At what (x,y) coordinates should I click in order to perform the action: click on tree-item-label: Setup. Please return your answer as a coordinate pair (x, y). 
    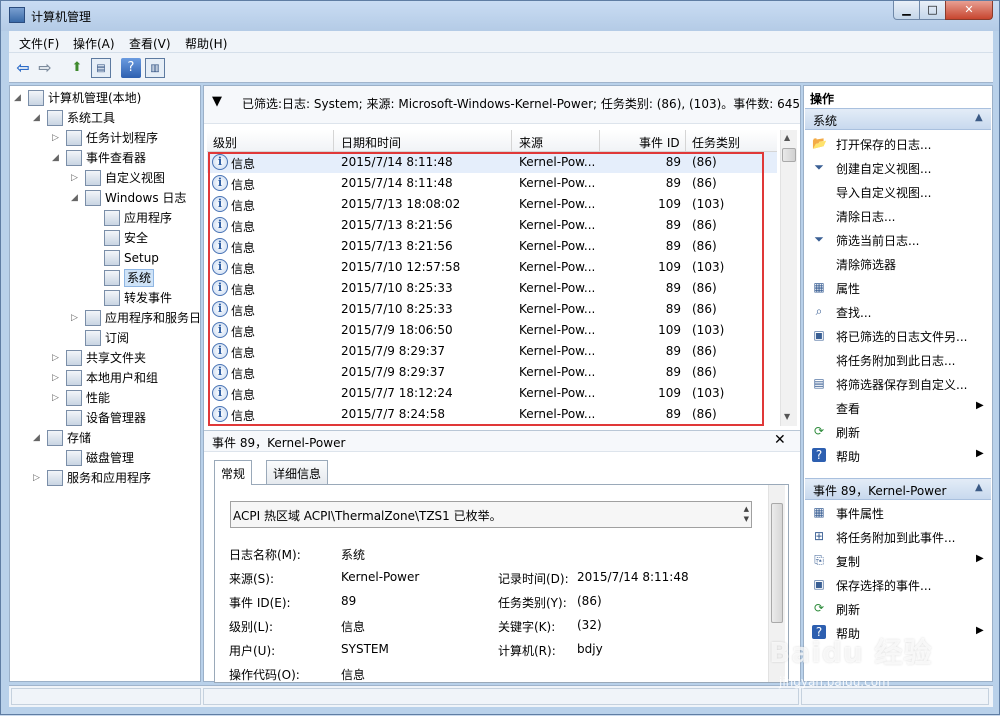
    Looking at the image, I should click on (141, 258).